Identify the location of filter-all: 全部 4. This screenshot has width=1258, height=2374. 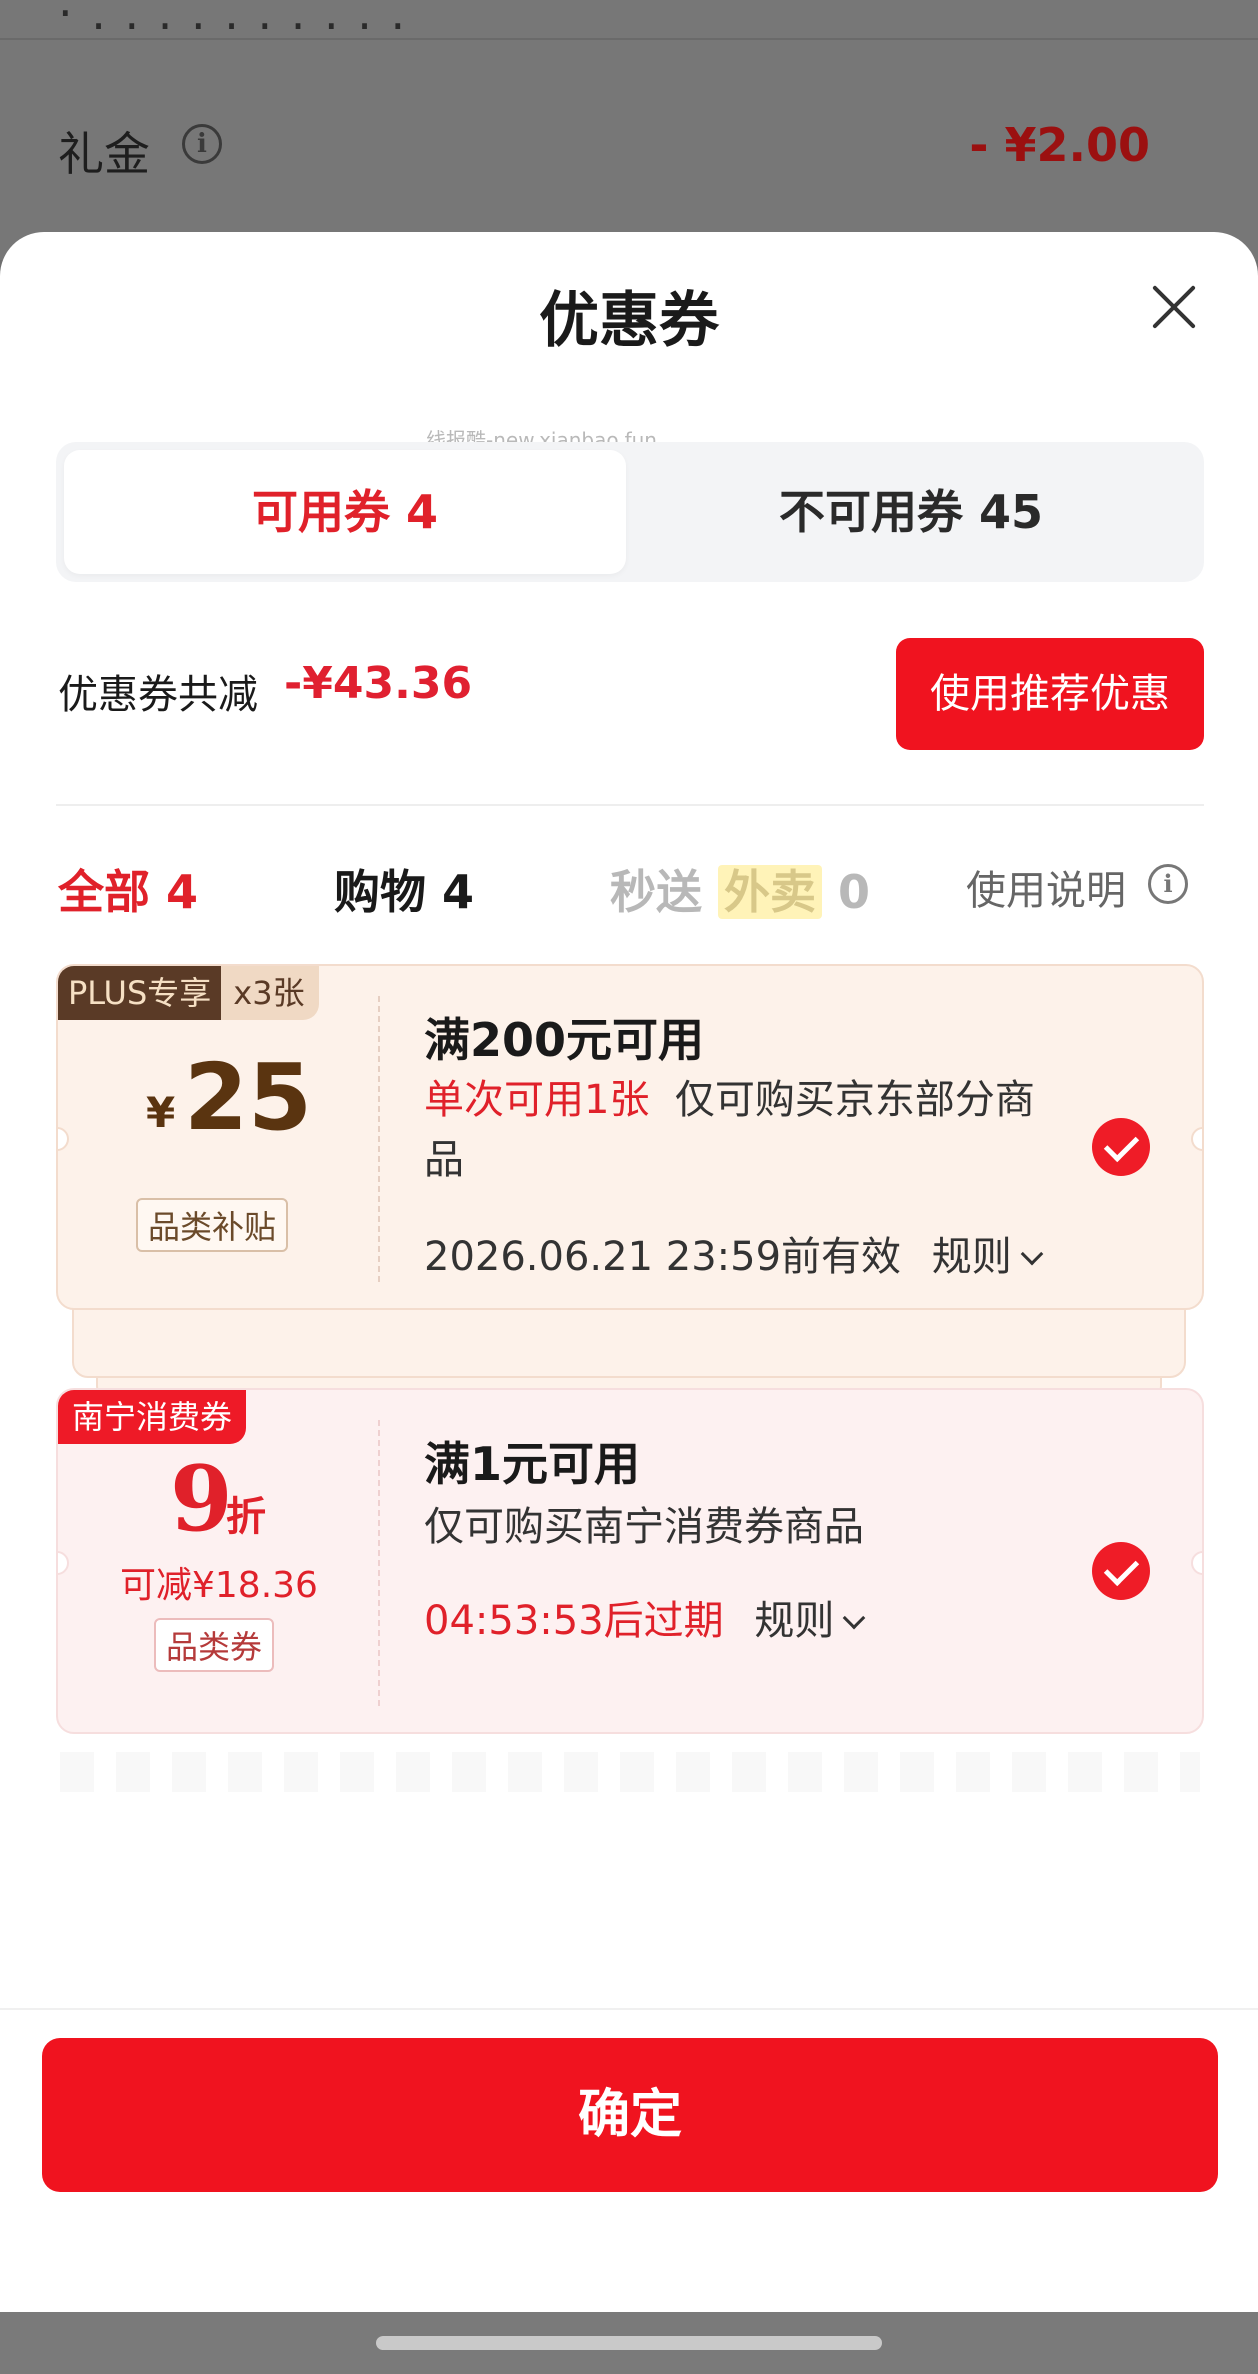
(128, 889).